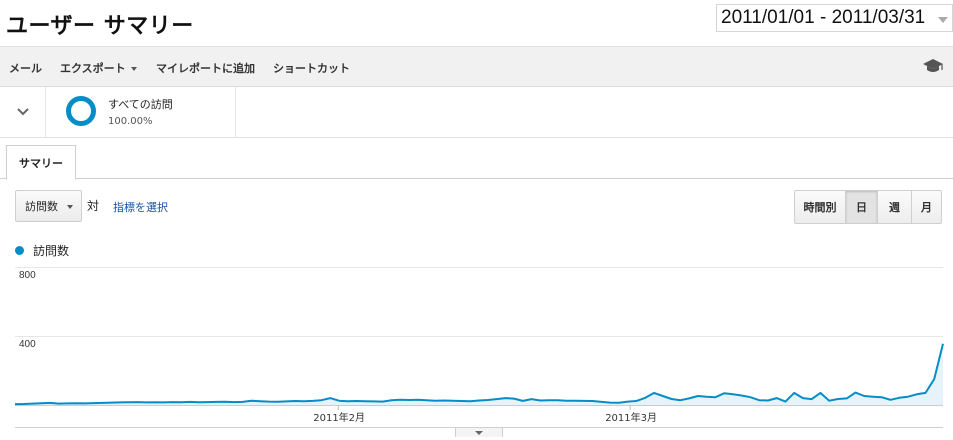  I want to click on segment-card: すべての訪問 100.00%, so click(141, 112).